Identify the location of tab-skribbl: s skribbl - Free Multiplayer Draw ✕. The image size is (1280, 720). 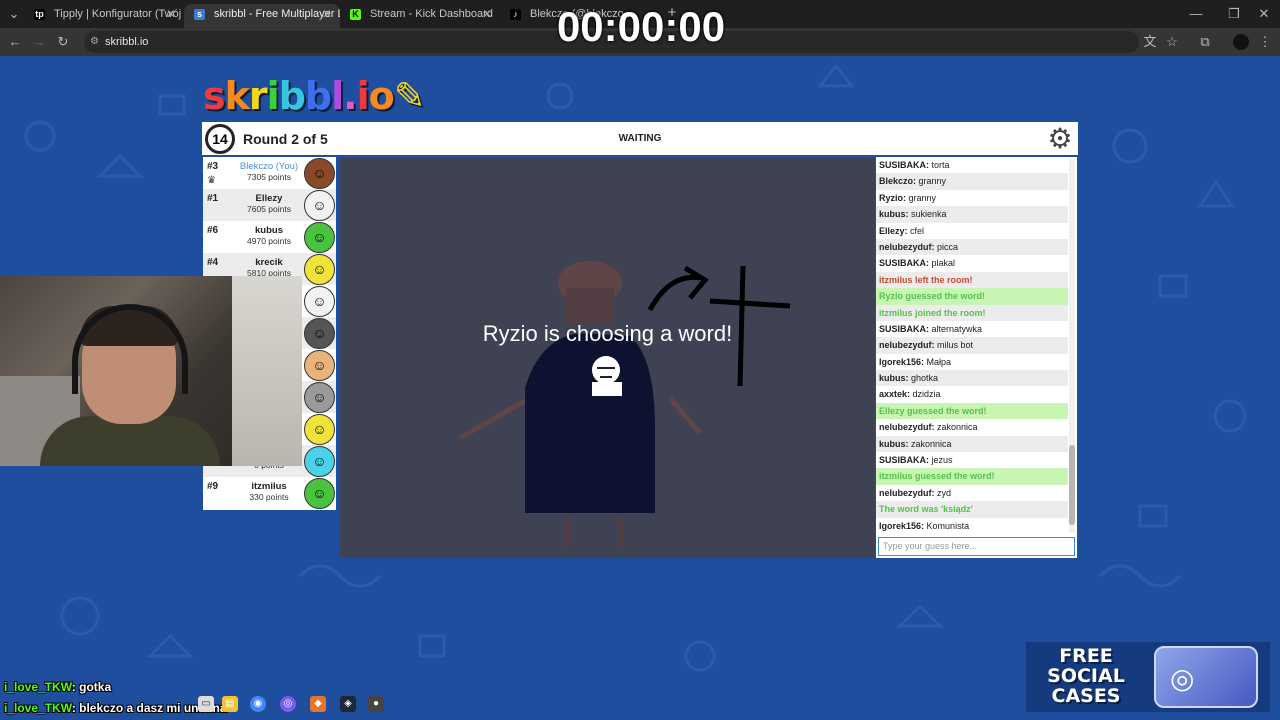
(262, 16).